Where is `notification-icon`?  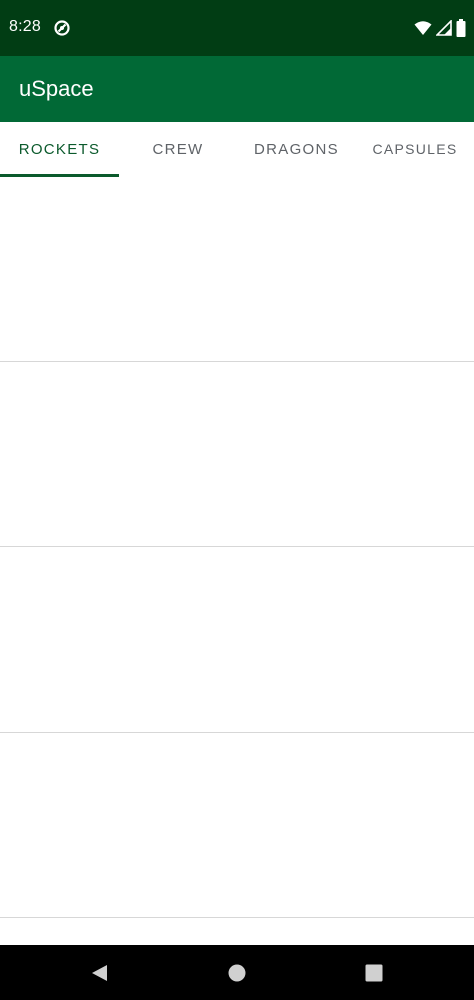 notification-icon is located at coordinates (62, 28).